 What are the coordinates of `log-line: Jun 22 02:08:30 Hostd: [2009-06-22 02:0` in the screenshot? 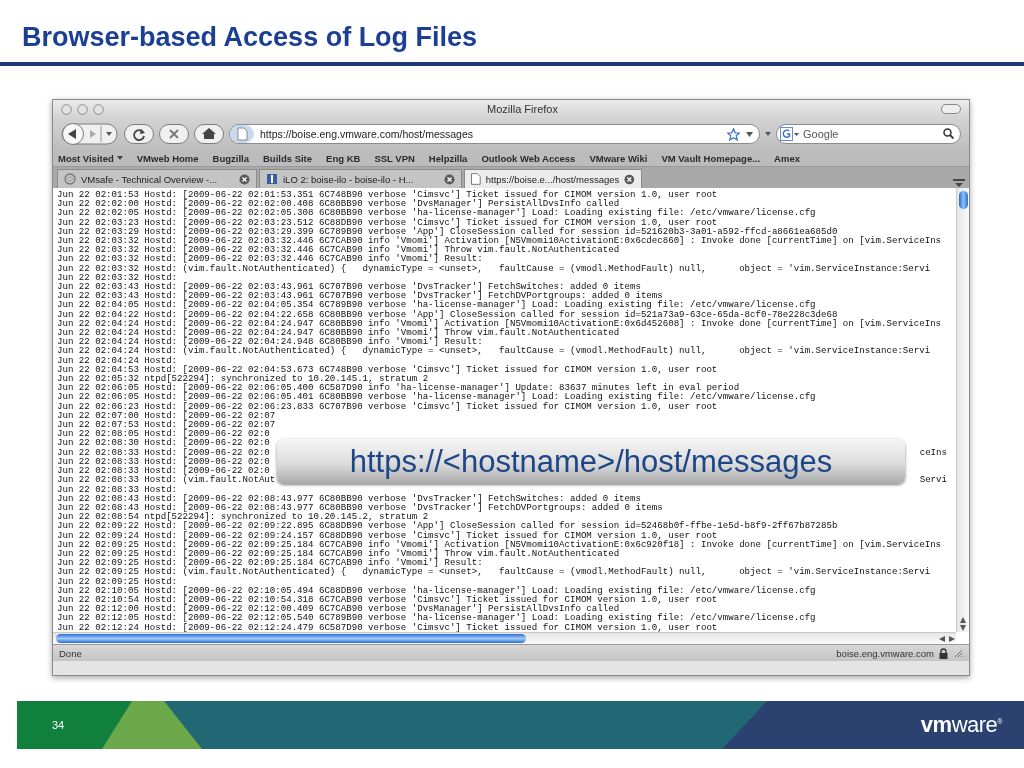 It's located at (164, 443).